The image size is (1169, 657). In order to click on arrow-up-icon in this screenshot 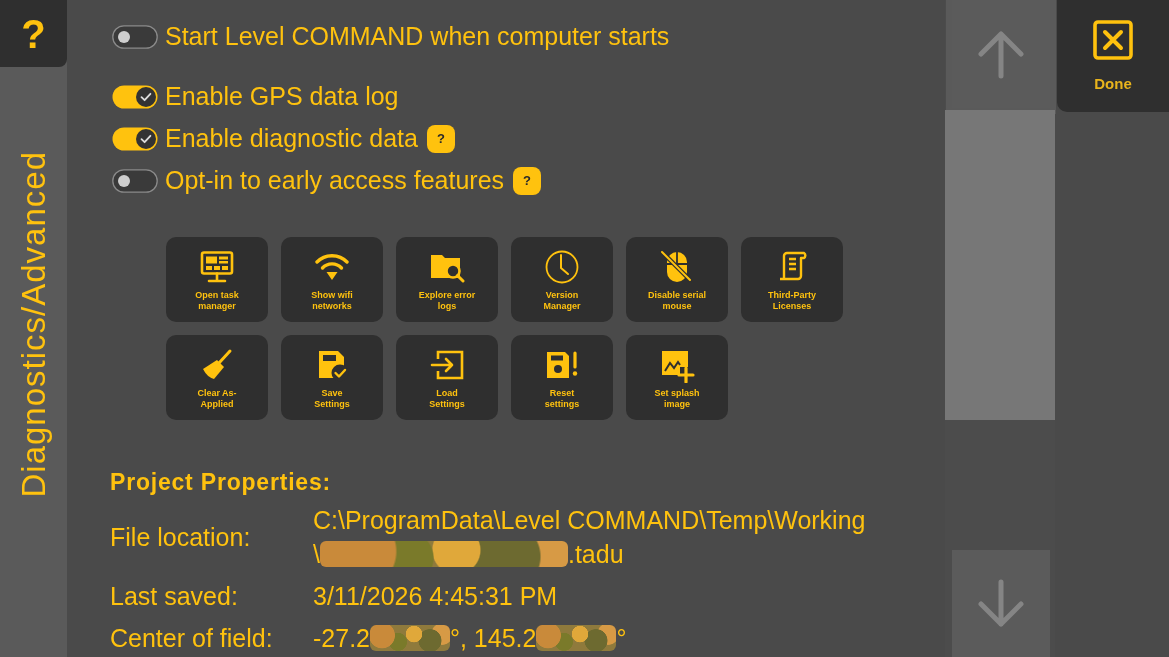, I will do `click(1001, 54)`.